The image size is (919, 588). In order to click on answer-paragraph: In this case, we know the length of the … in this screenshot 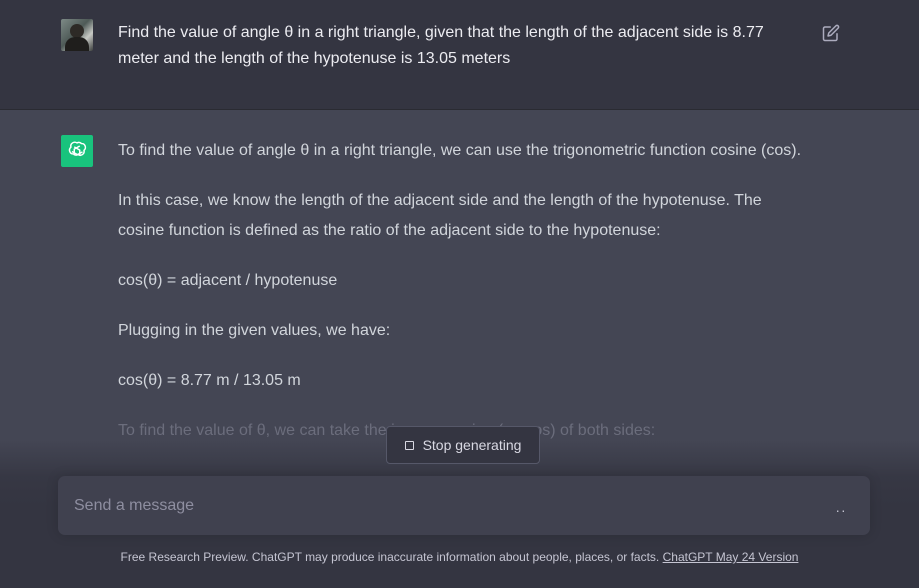, I will do `click(440, 215)`.